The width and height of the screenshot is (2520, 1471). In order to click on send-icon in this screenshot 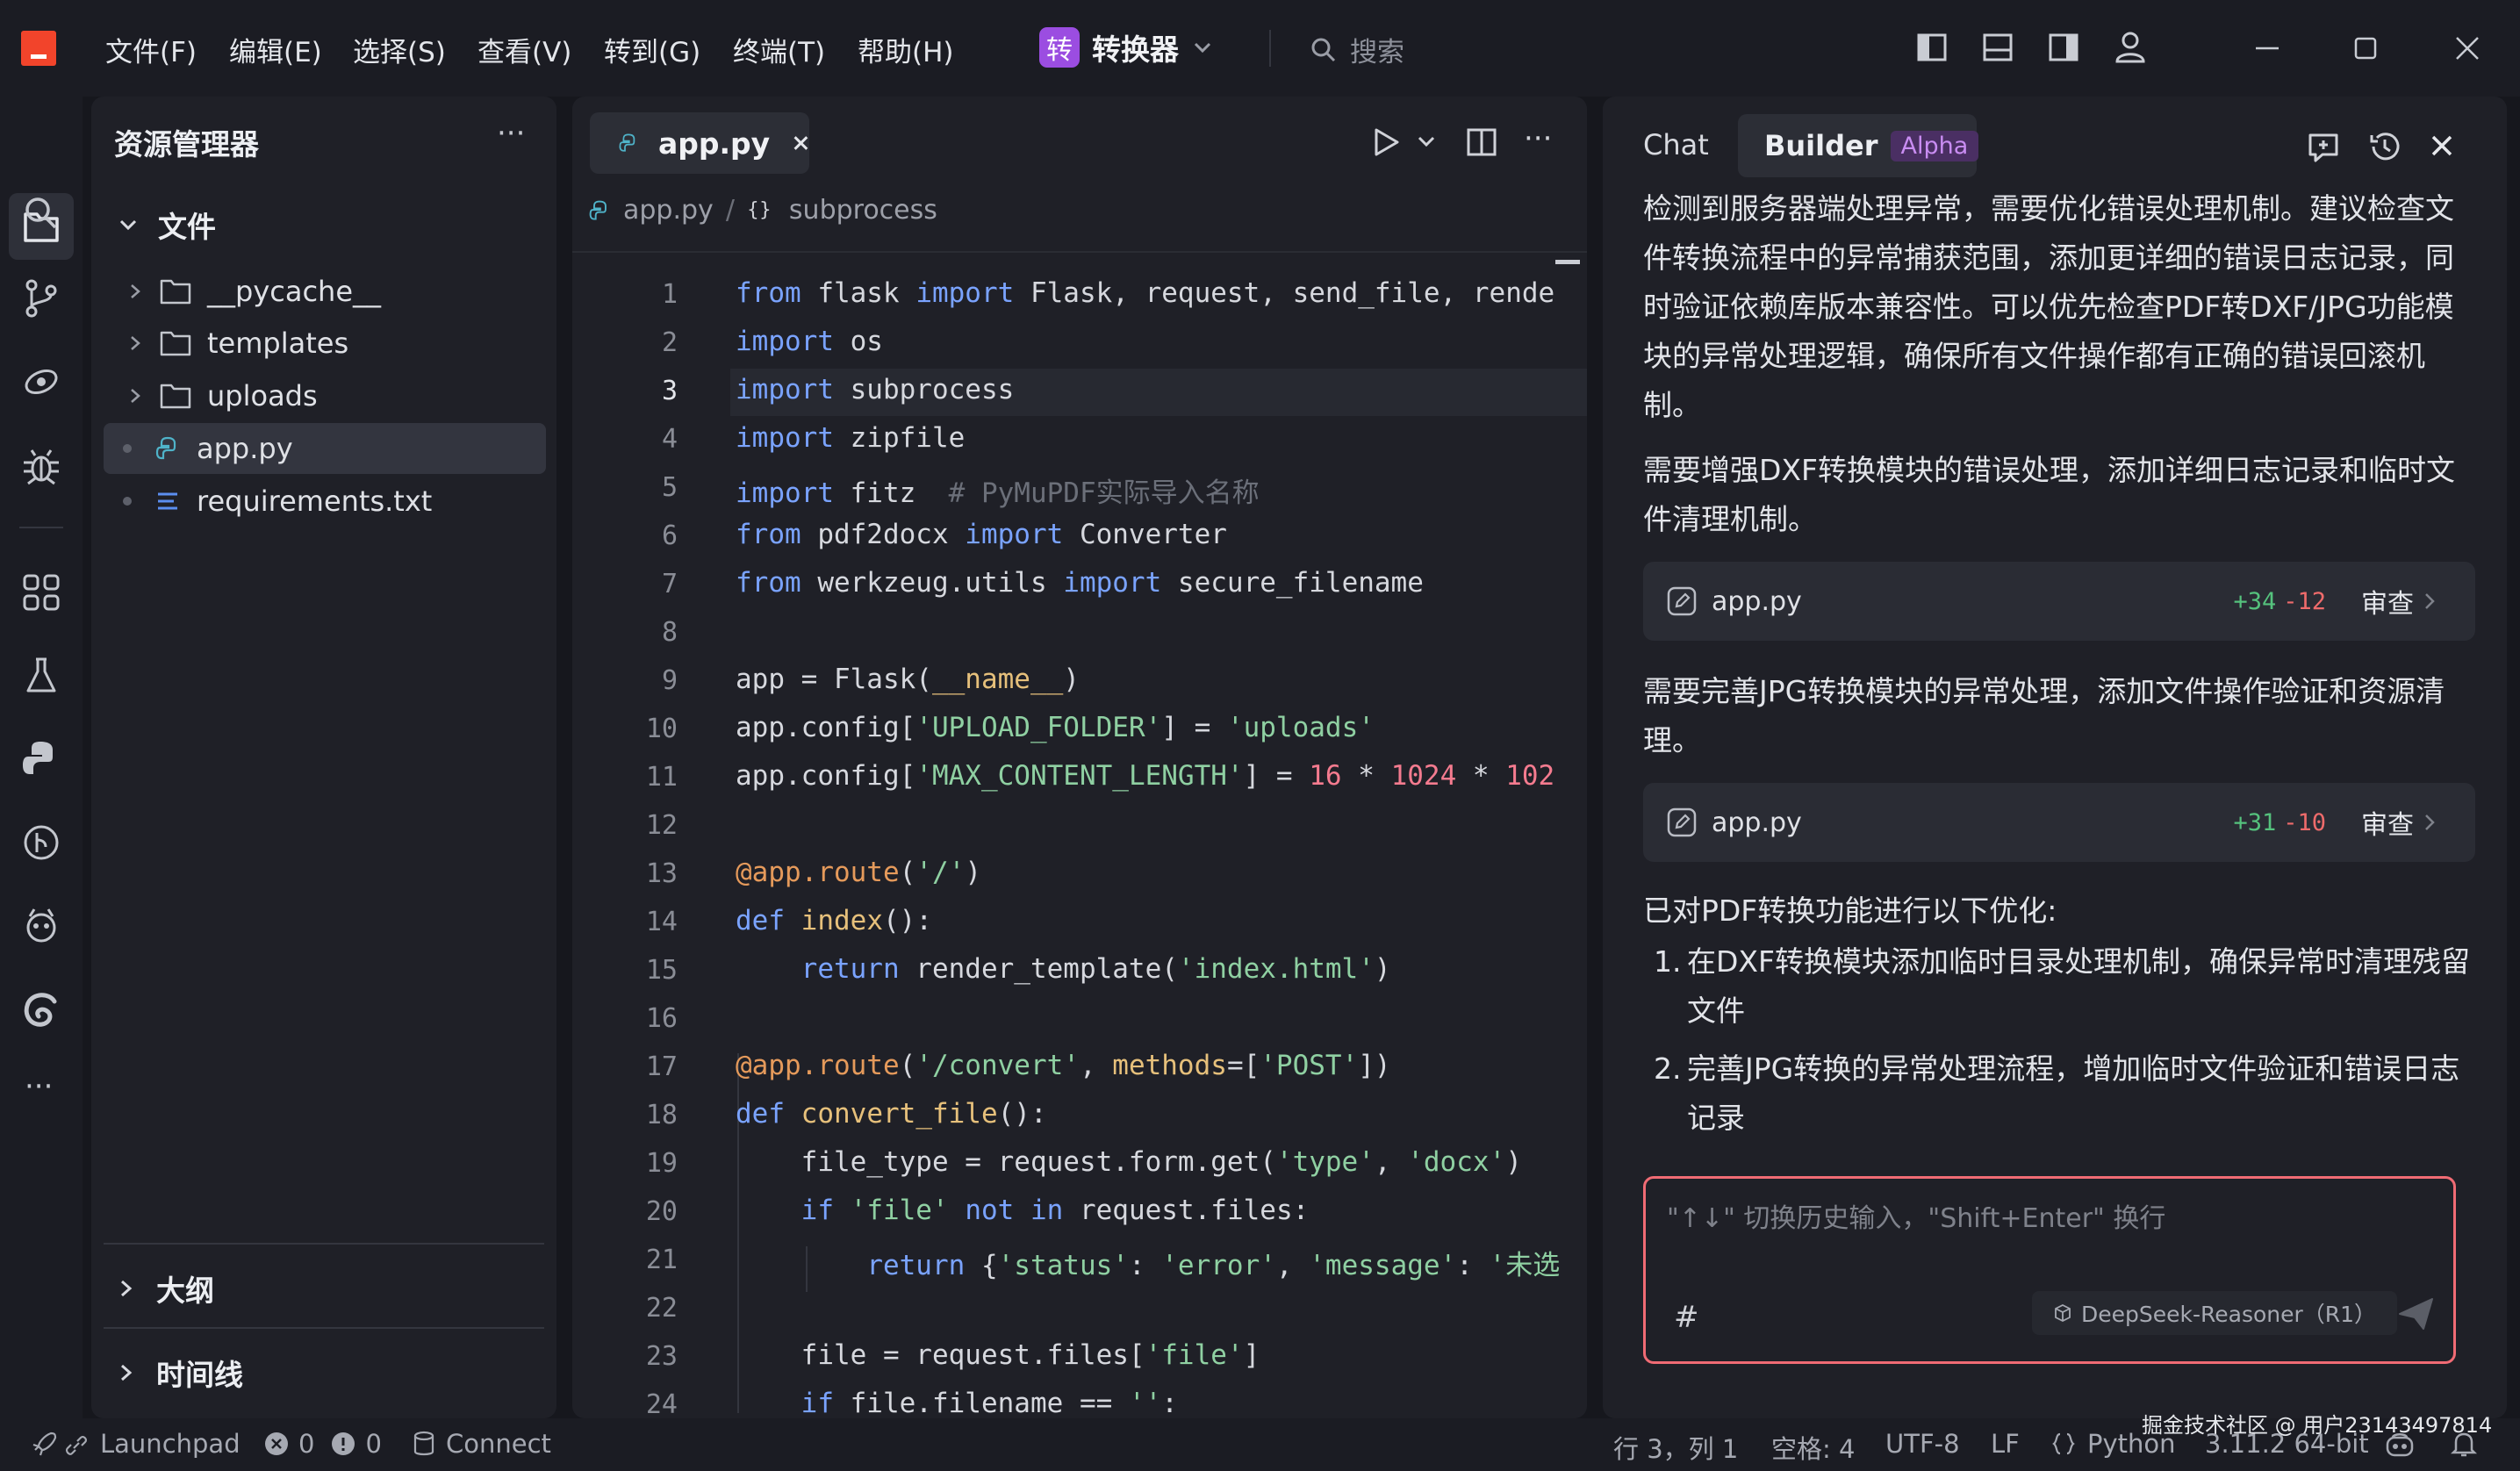, I will do `click(2416, 1313)`.